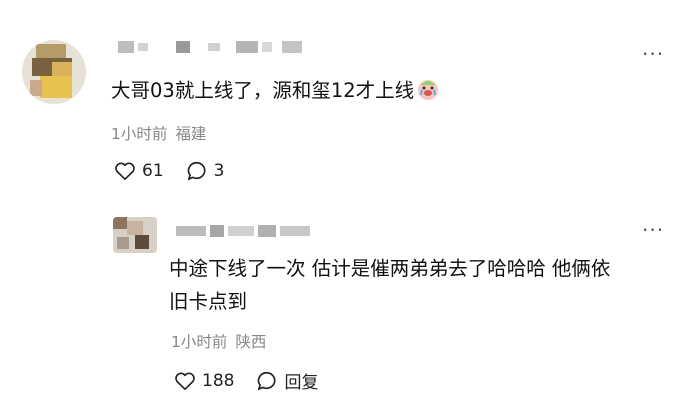 The height and width of the screenshot is (417, 690). I want to click on reply-time: 1小时前, so click(199, 342).